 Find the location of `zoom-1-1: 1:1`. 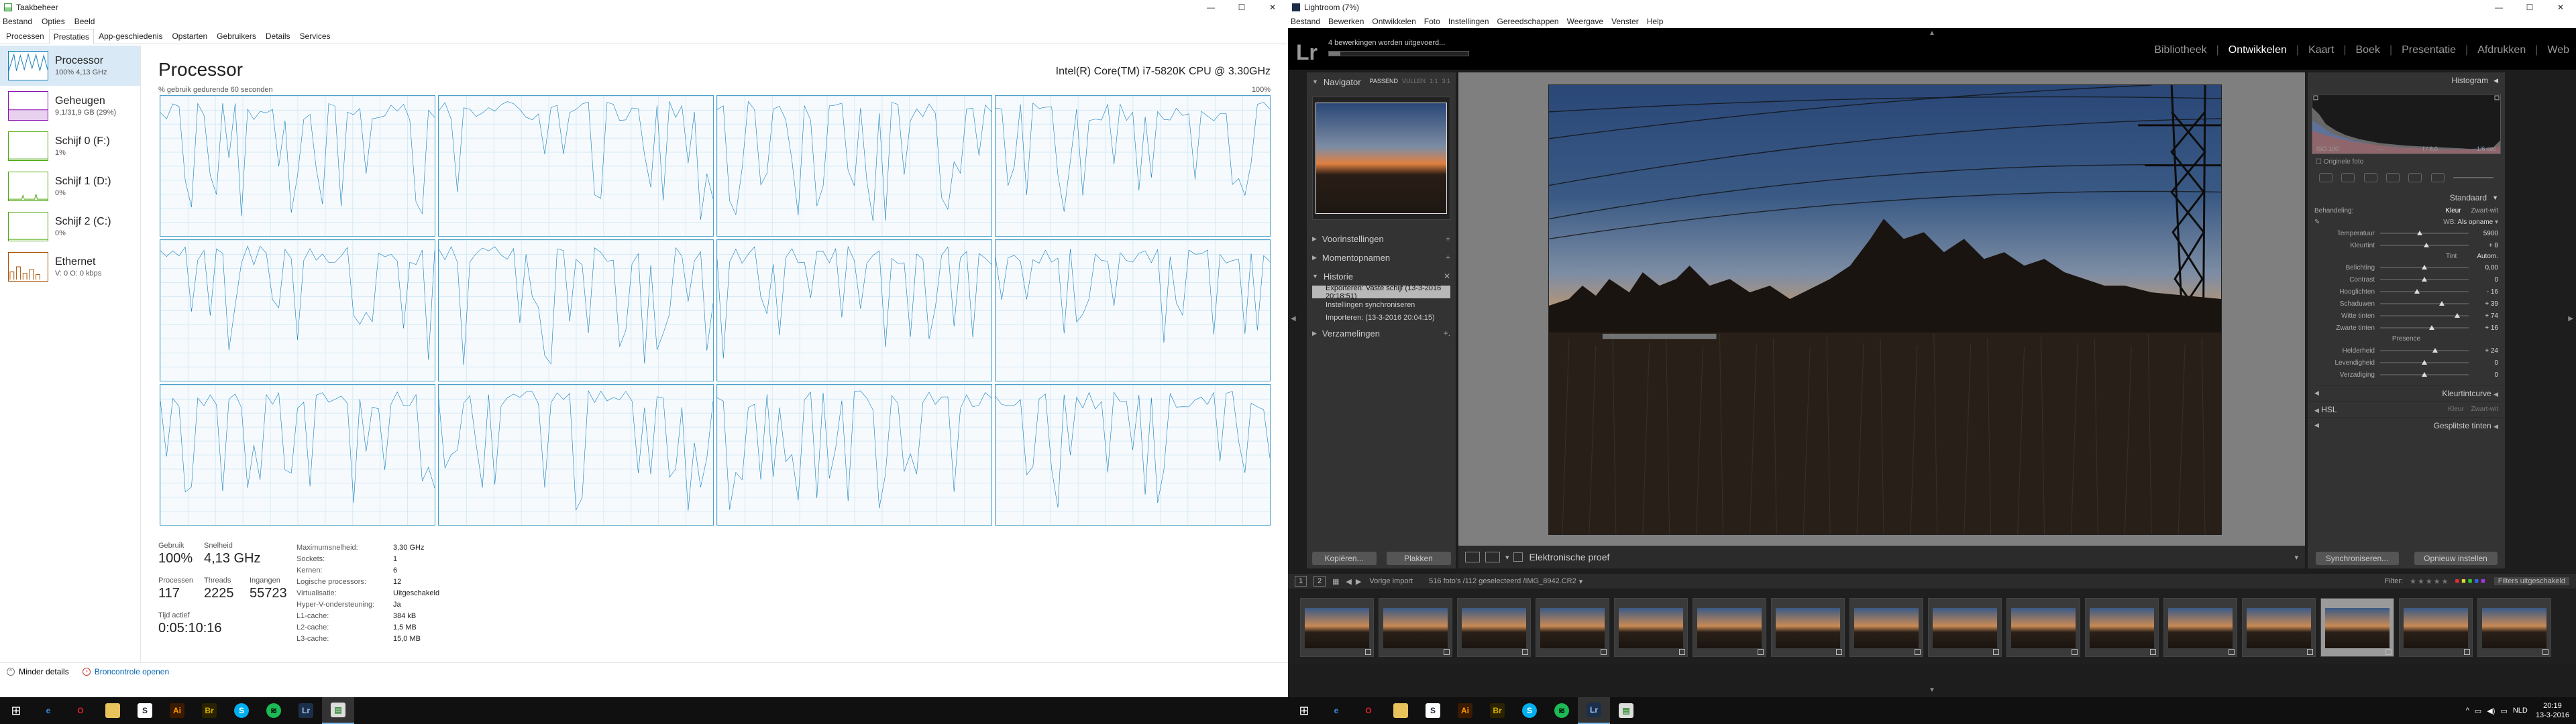

zoom-1-1: 1:1 is located at coordinates (1434, 81).